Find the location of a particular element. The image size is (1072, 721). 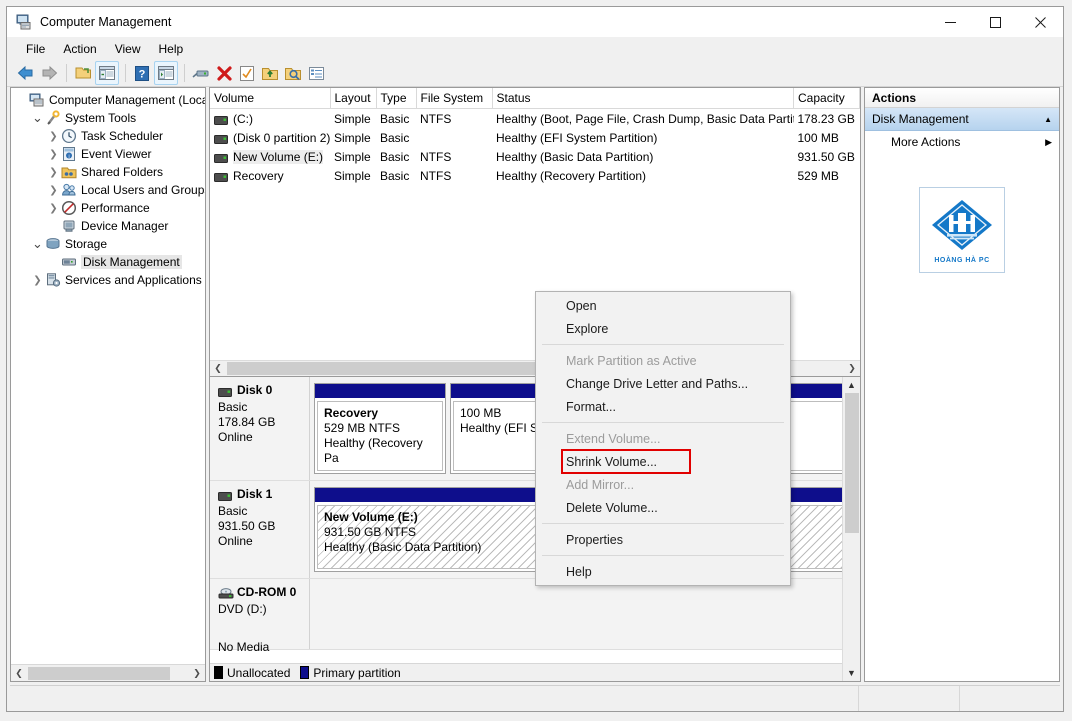

tree-item-storage: ⌄ Storage is located at coordinates (108, 244).